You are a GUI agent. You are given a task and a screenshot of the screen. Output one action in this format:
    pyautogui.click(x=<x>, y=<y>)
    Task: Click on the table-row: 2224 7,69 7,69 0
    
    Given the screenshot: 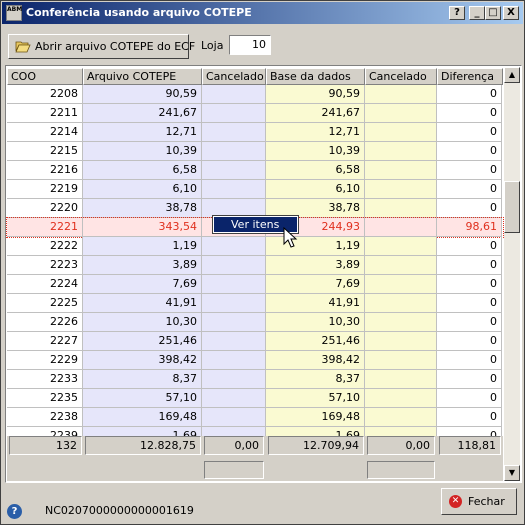 What is the action you would take?
    pyautogui.click(x=255, y=284)
    